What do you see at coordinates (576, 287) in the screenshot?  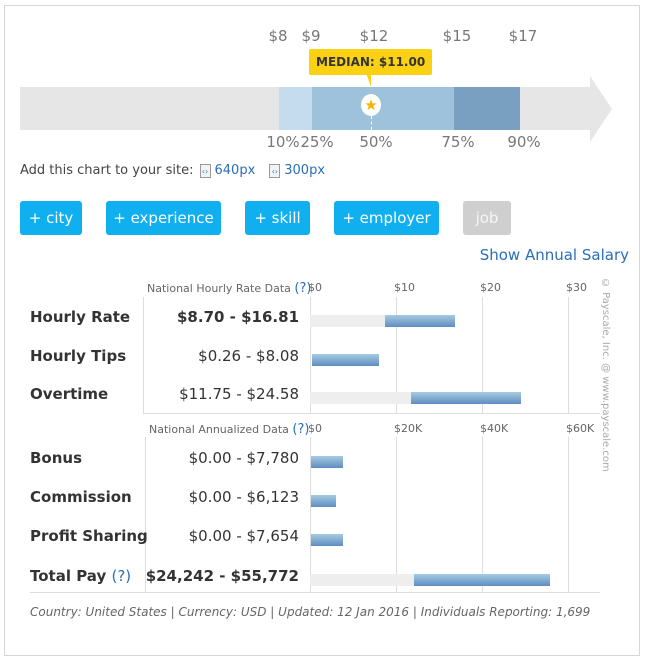 I see `tick-label: $30` at bounding box center [576, 287].